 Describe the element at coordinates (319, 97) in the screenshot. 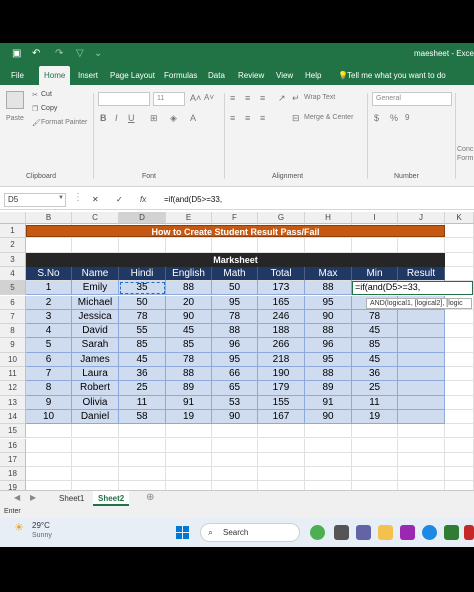

I see `wrap-text-button: Wrap Text` at that location.